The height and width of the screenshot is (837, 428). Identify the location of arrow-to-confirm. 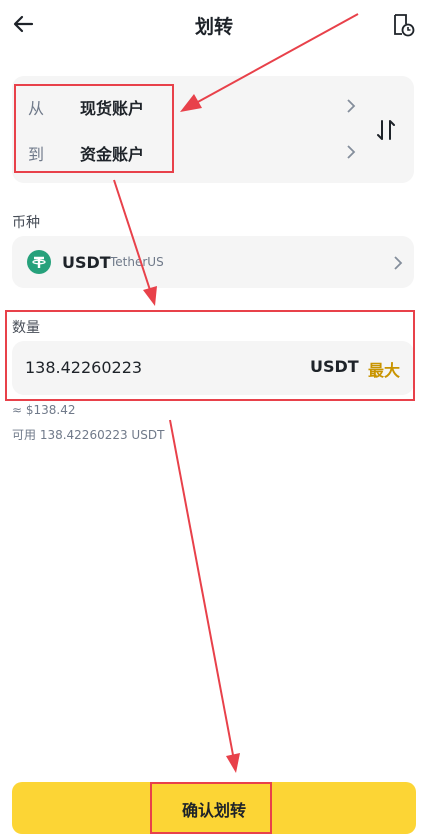
(204, 596).